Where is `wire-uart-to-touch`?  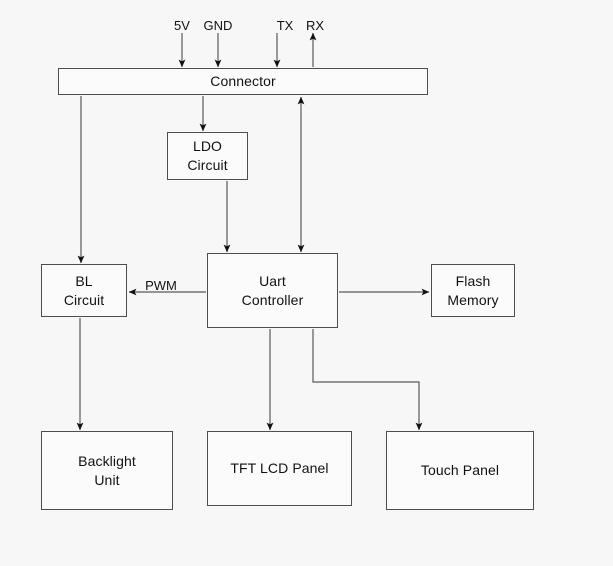 wire-uart-to-touch is located at coordinates (367, 380).